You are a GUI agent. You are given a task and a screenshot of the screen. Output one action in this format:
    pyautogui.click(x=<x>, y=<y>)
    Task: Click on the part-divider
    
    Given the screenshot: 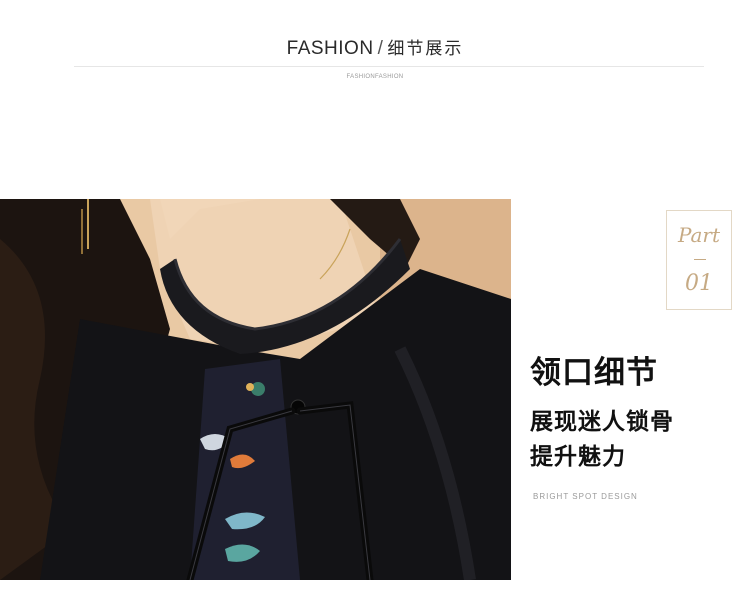 What is the action you would take?
    pyautogui.click(x=700, y=259)
    